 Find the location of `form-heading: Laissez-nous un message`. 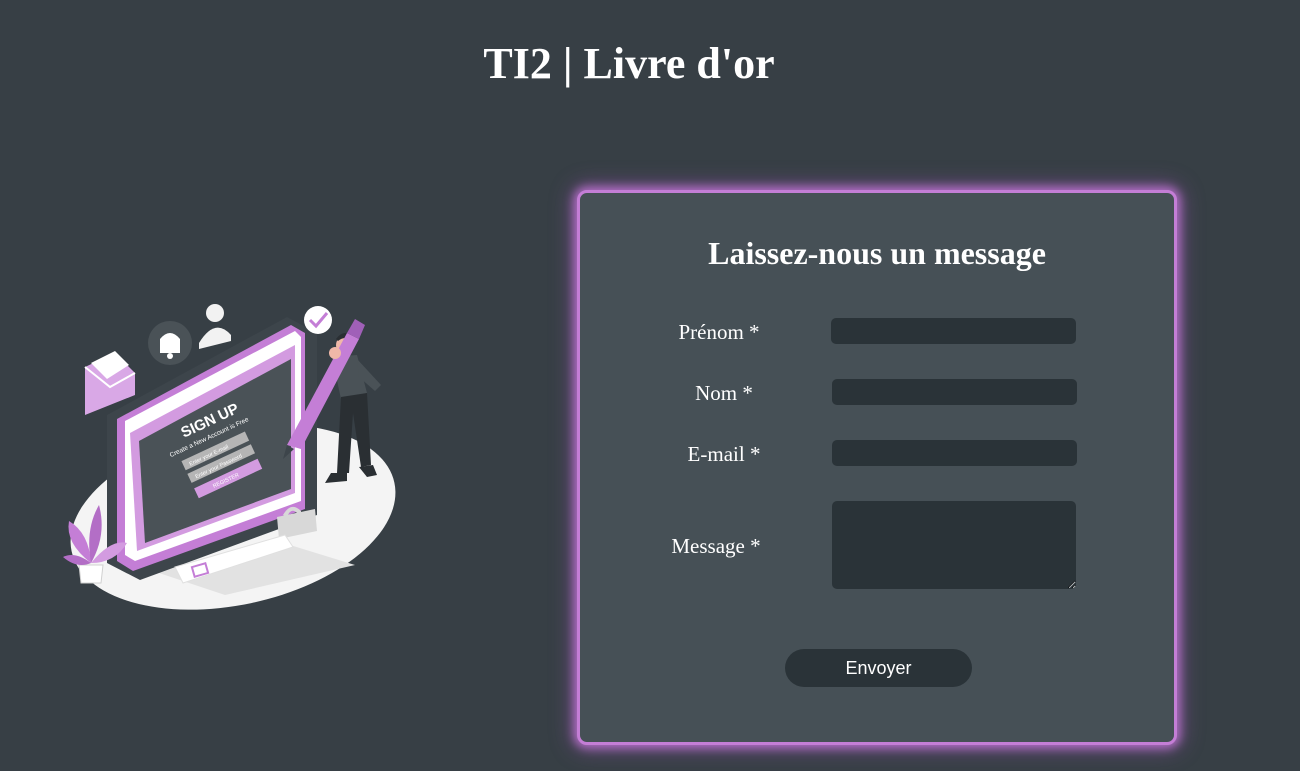

form-heading: Laissez-nous un message is located at coordinates (877, 253).